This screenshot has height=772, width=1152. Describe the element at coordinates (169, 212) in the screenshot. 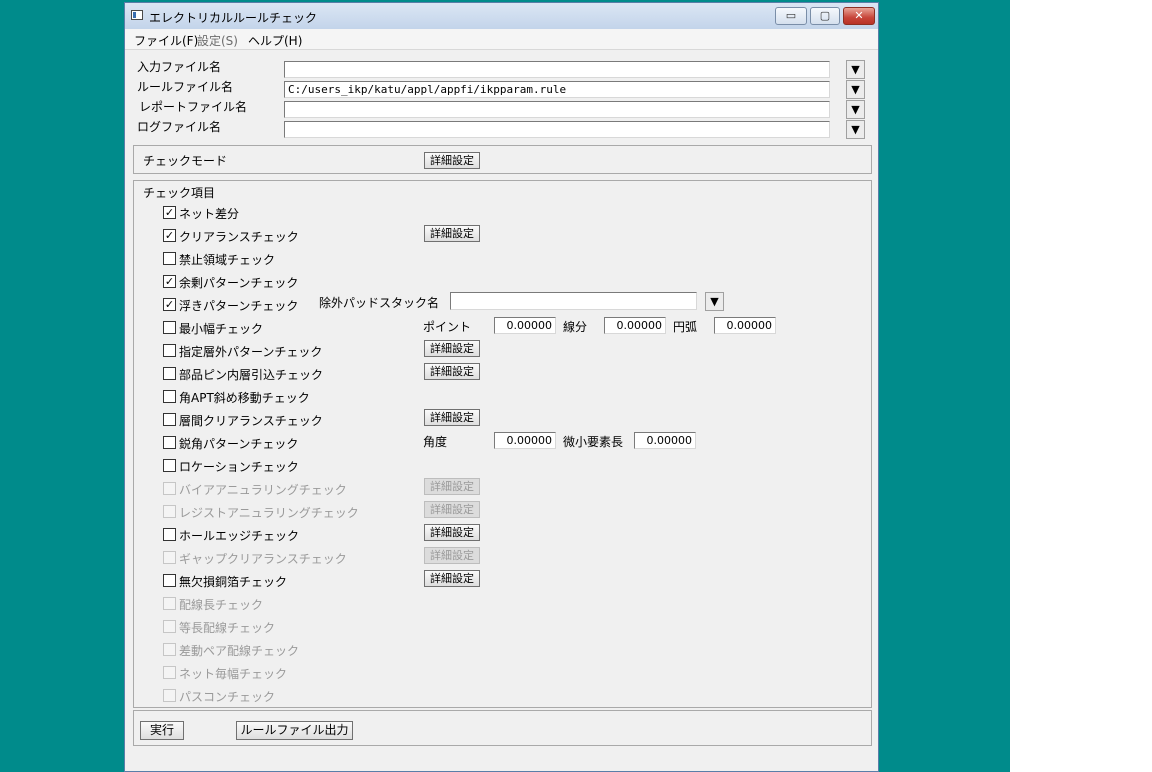

I see `checkbox-net-diff: ✓` at that location.